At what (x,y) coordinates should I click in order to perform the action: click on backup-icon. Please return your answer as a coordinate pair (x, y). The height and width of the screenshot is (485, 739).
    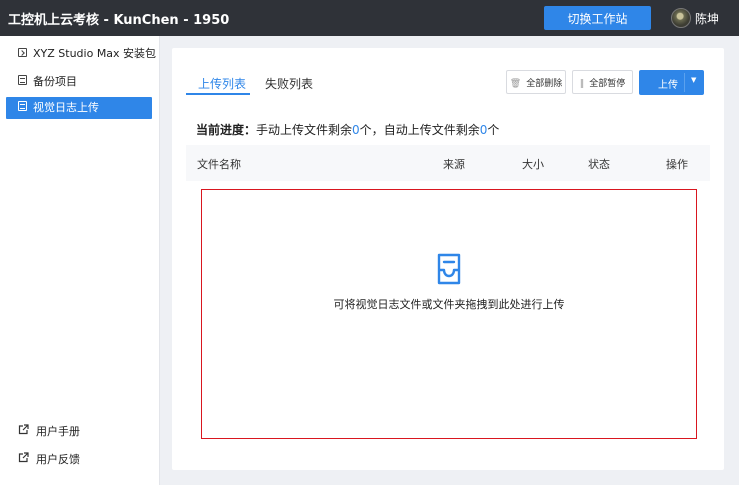
    Looking at the image, I should click on (23, 82).